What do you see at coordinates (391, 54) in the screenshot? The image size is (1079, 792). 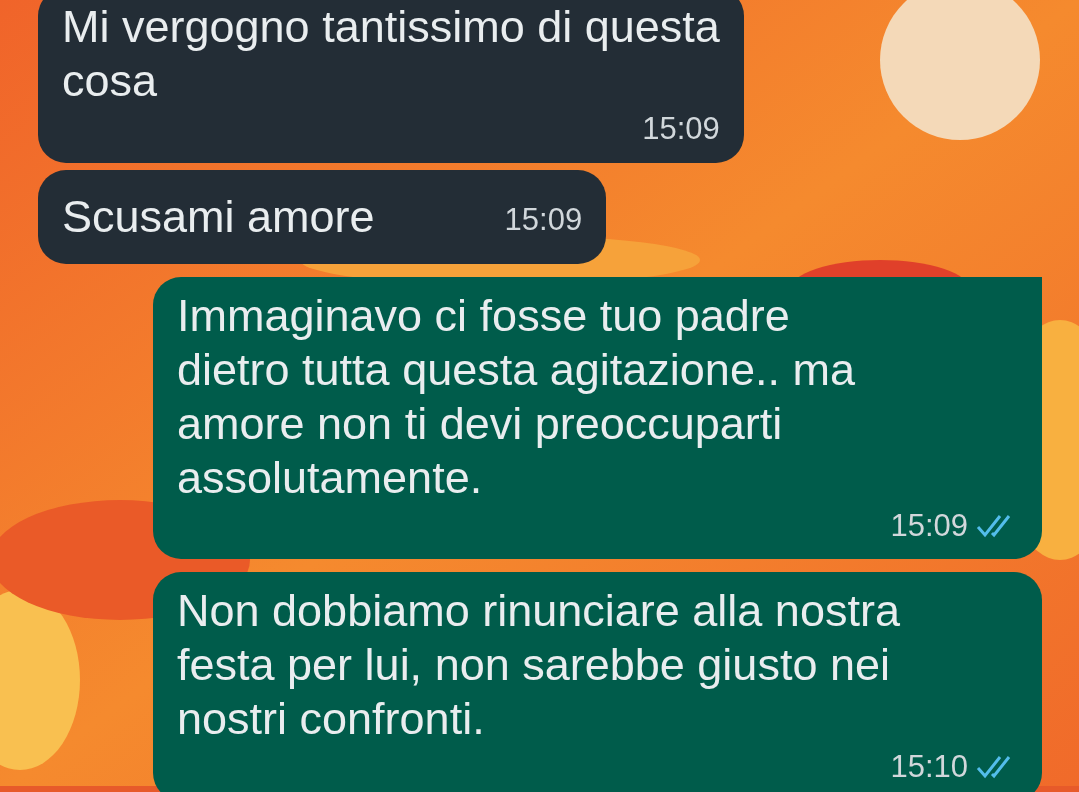 I see `message-text: Mi vergogno tantissimo di questa cosa` at bounding box center [391, 54].